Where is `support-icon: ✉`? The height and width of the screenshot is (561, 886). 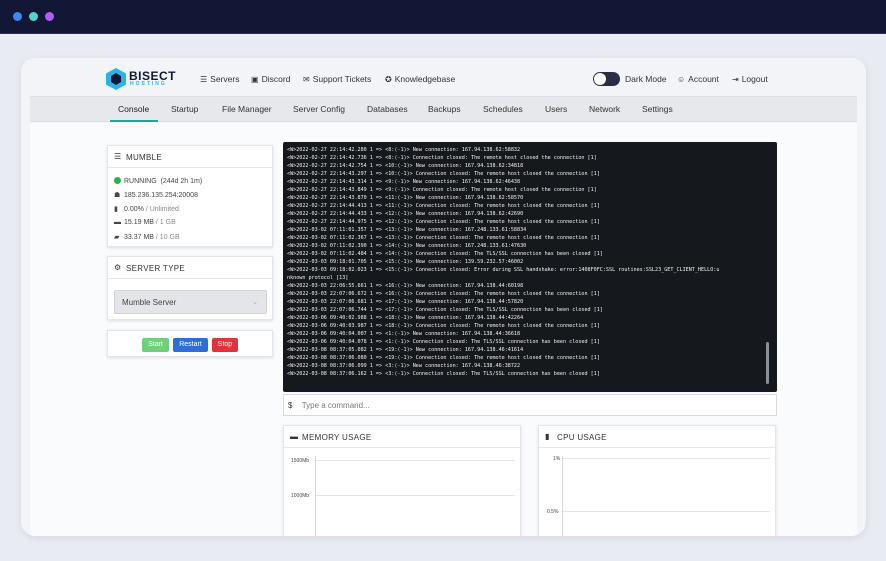
support-icon: ✉ is located at coordinates (306, 79).